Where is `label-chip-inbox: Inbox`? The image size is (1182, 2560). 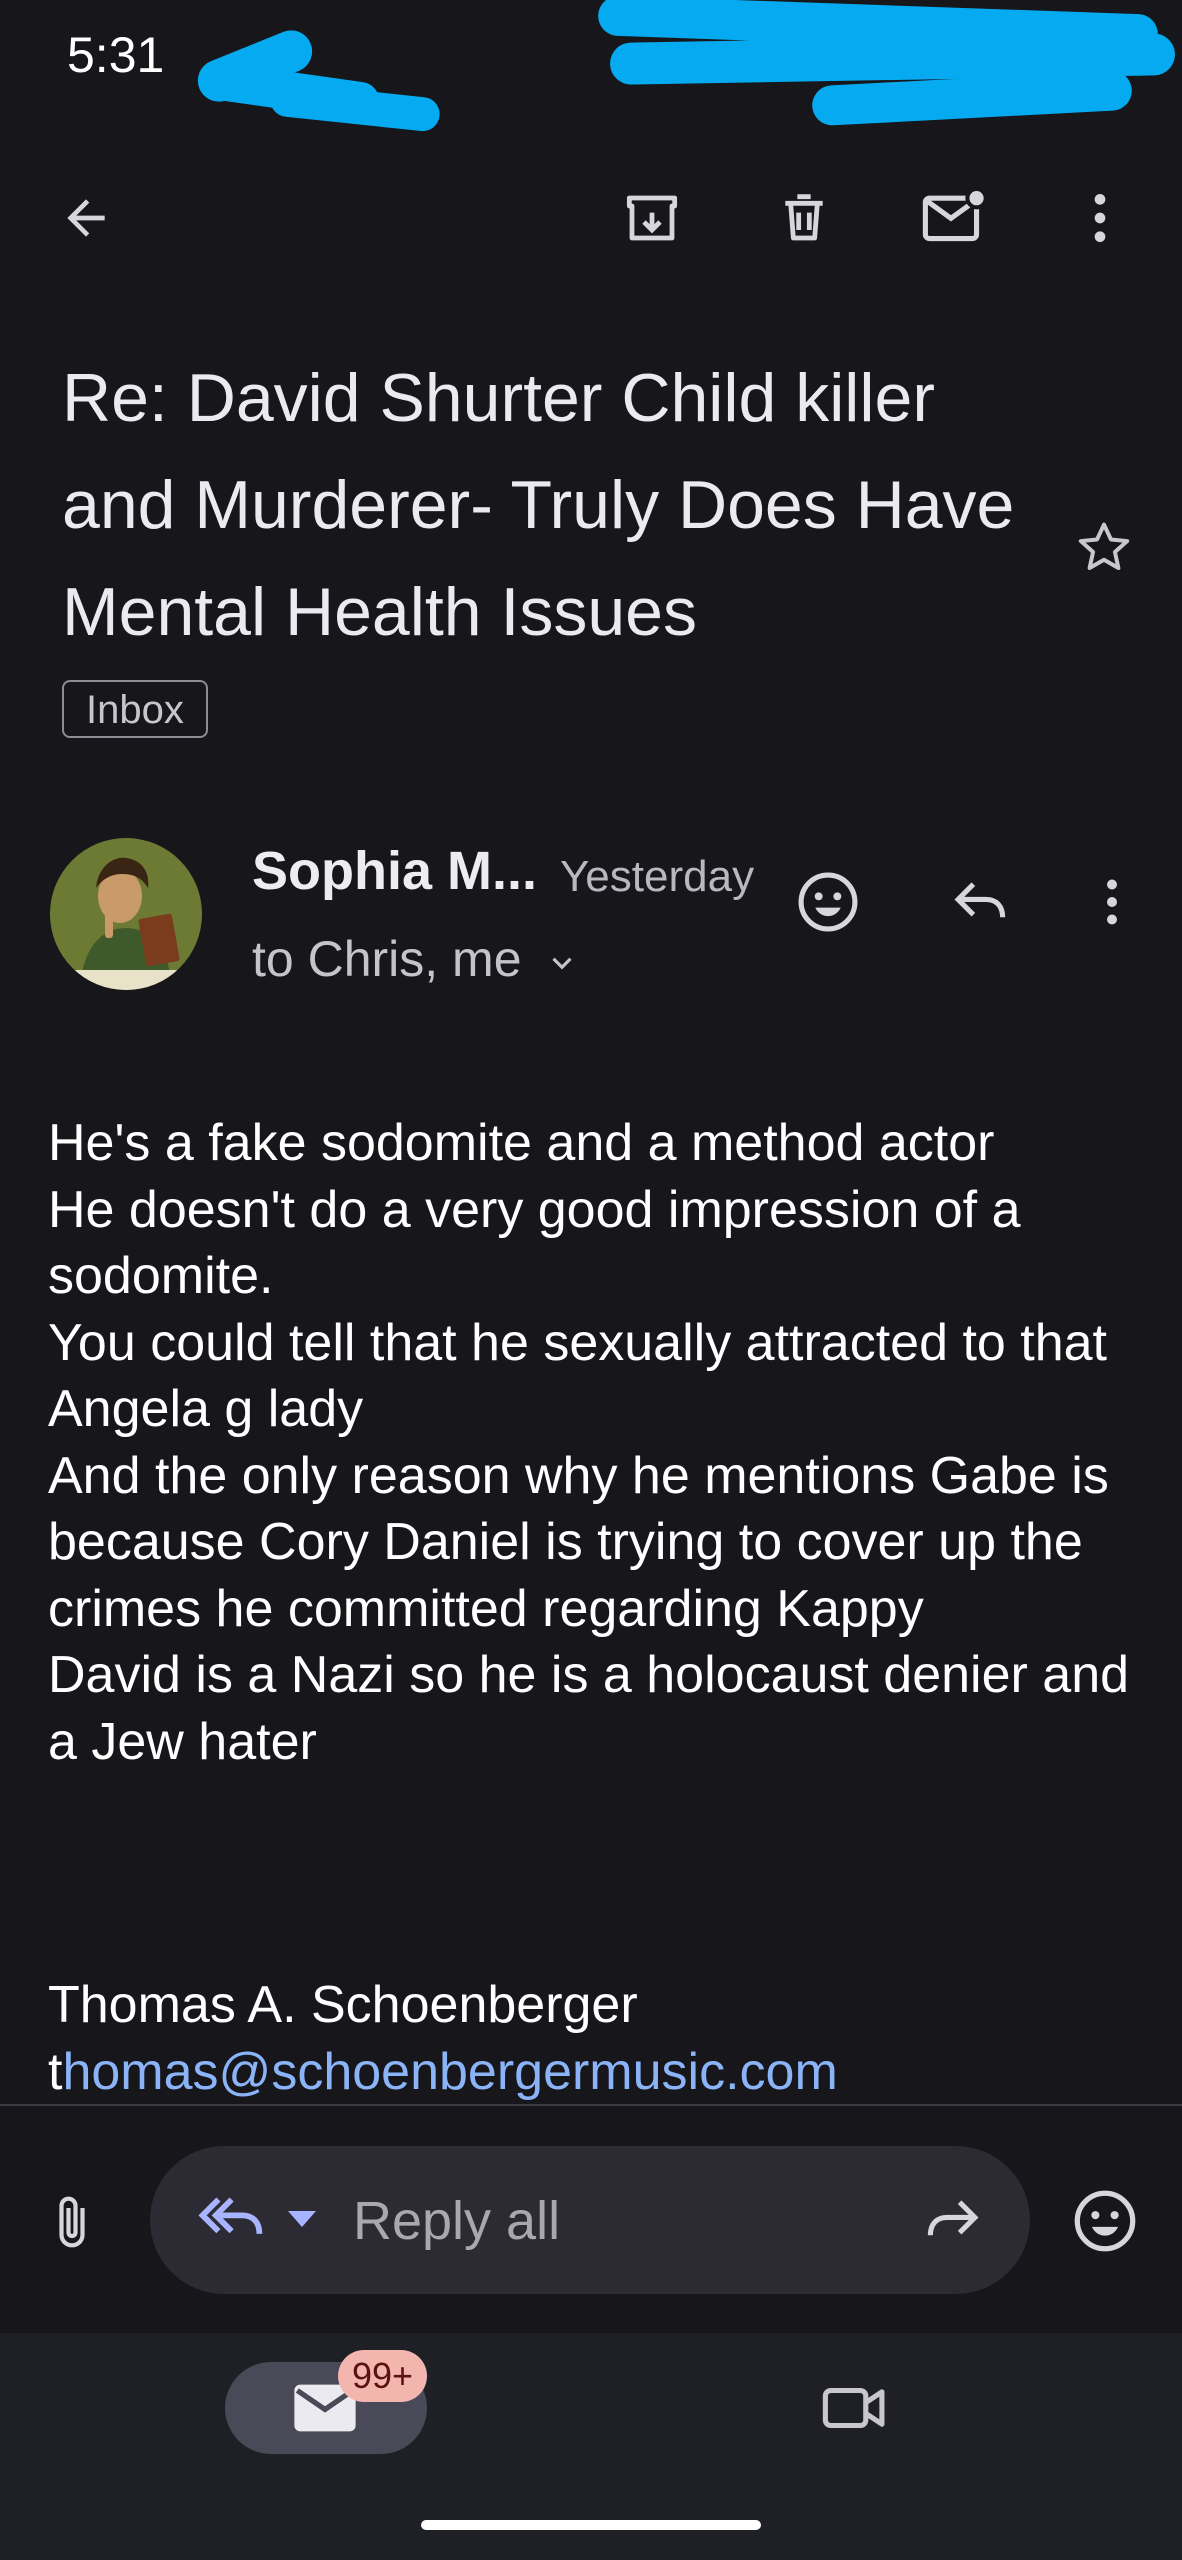 label-chip-inbox: Inbox is located at coordinates (135, 709).